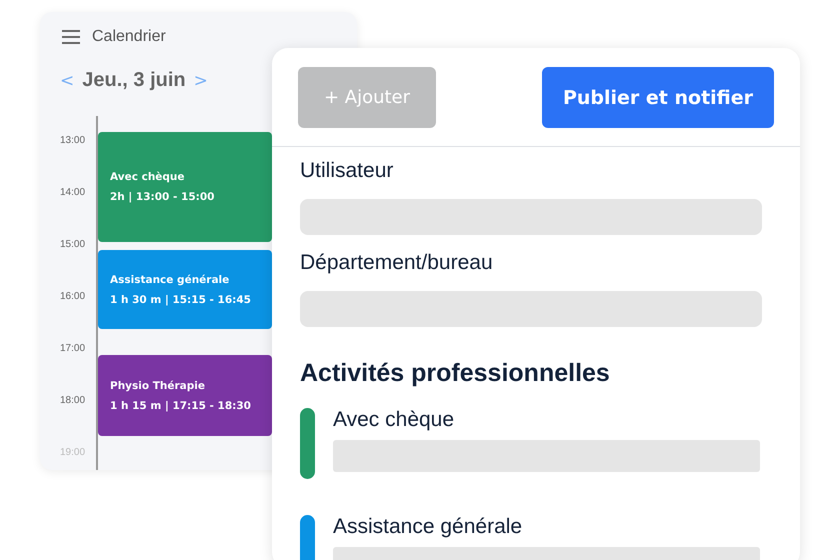 This screenshot has height=560, width=840. I want to click on event-time: 2h | 13:00 - 15:00, so click(163, 197).